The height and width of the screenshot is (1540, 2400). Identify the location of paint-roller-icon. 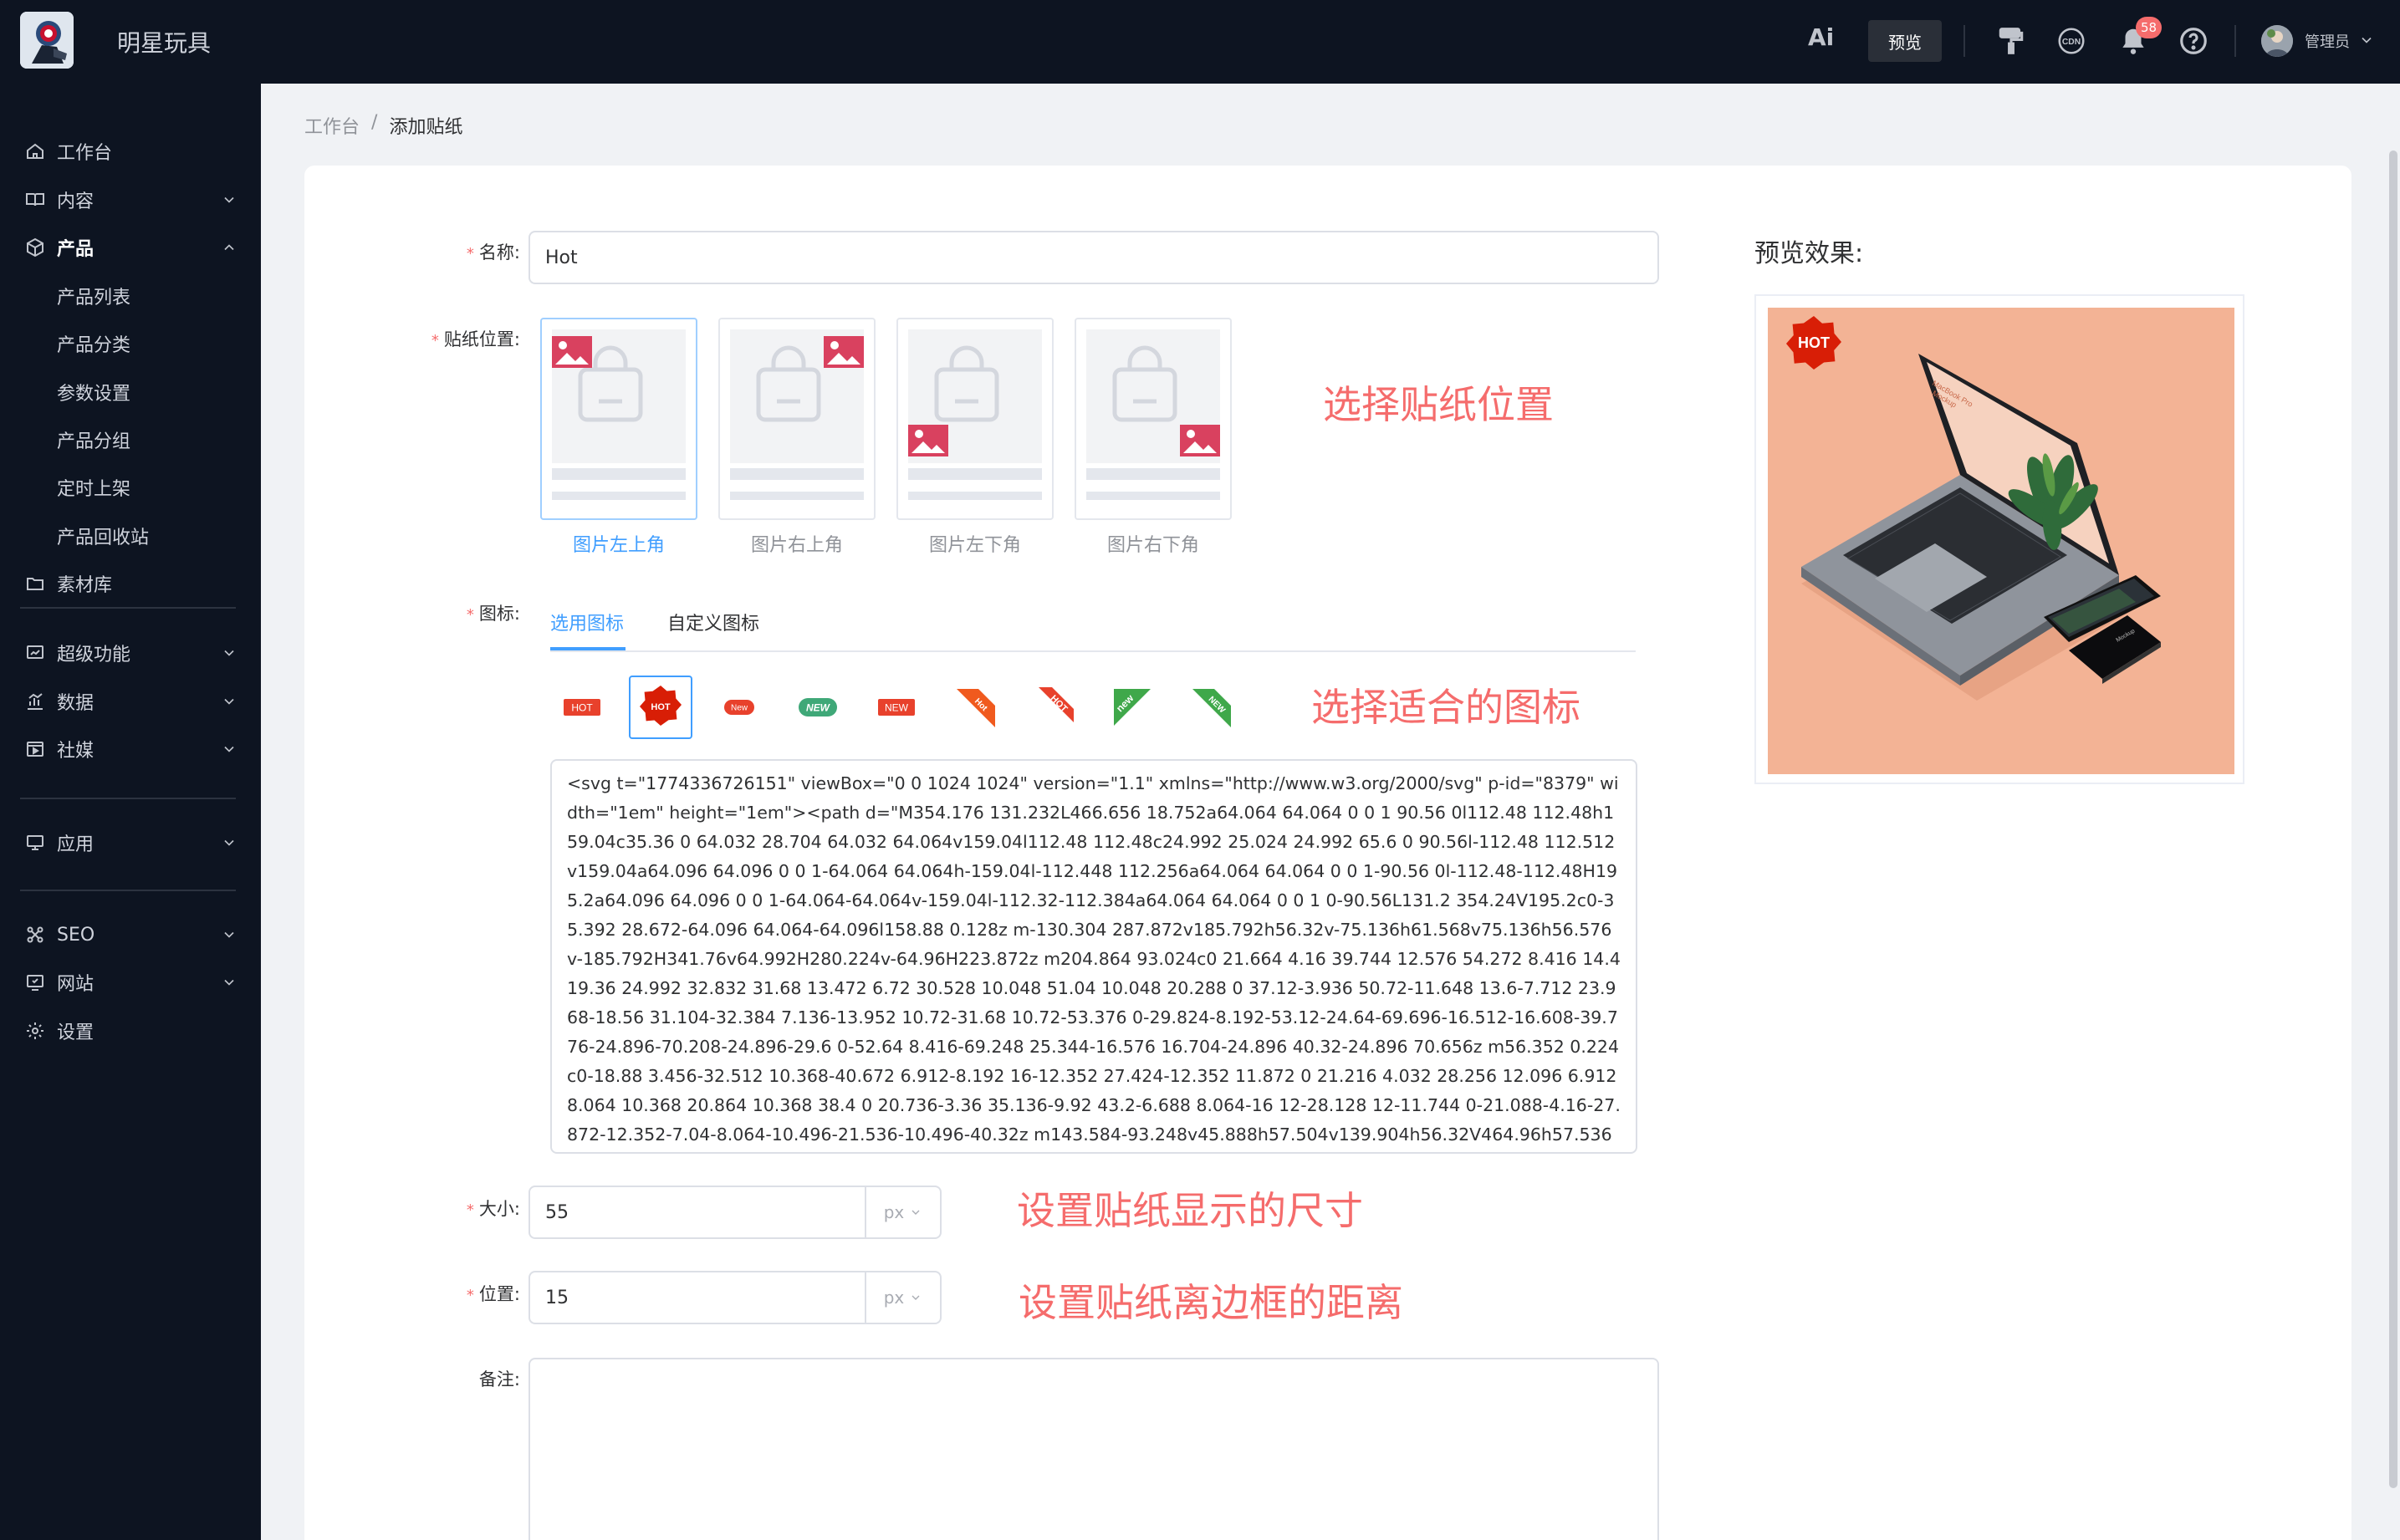
(2011, 41).